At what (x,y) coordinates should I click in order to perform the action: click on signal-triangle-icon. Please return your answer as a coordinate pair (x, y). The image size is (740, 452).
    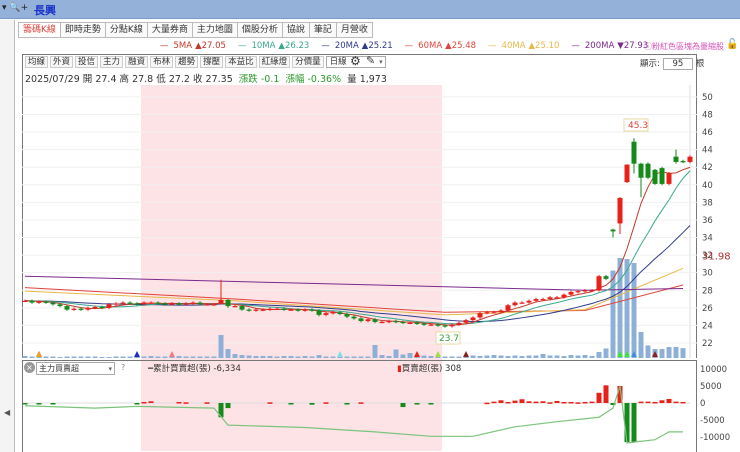
    Looking at the image, I should click on (39, 354).